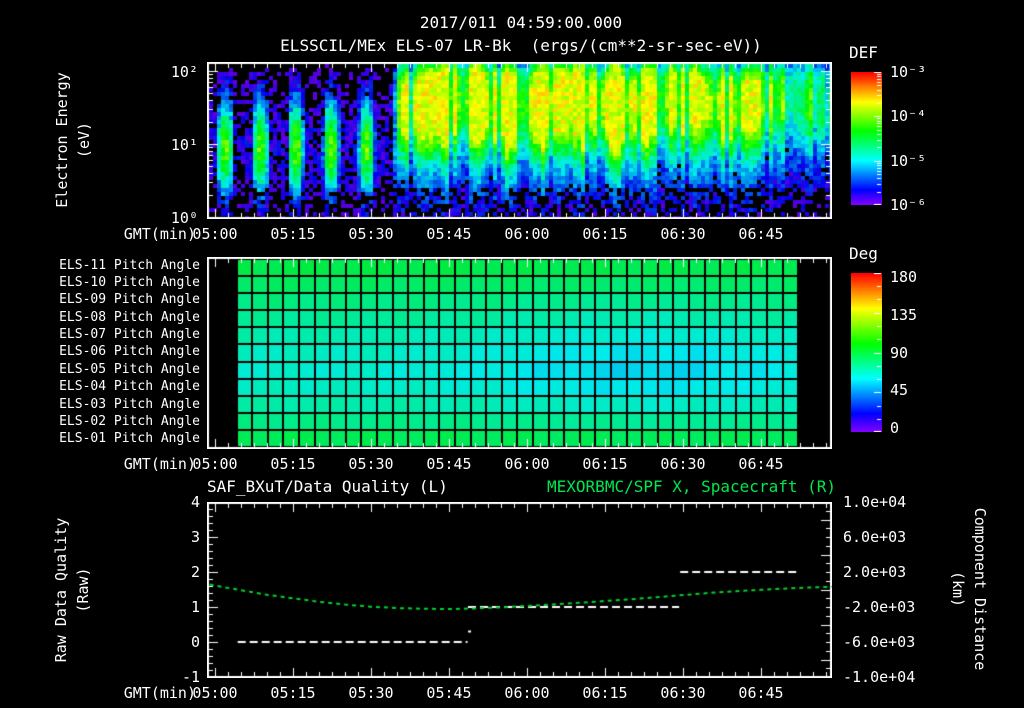  Describe the element at coordinates (195, 642) in the screenshot. I see `quality-y-tick-label: 0` at that location.